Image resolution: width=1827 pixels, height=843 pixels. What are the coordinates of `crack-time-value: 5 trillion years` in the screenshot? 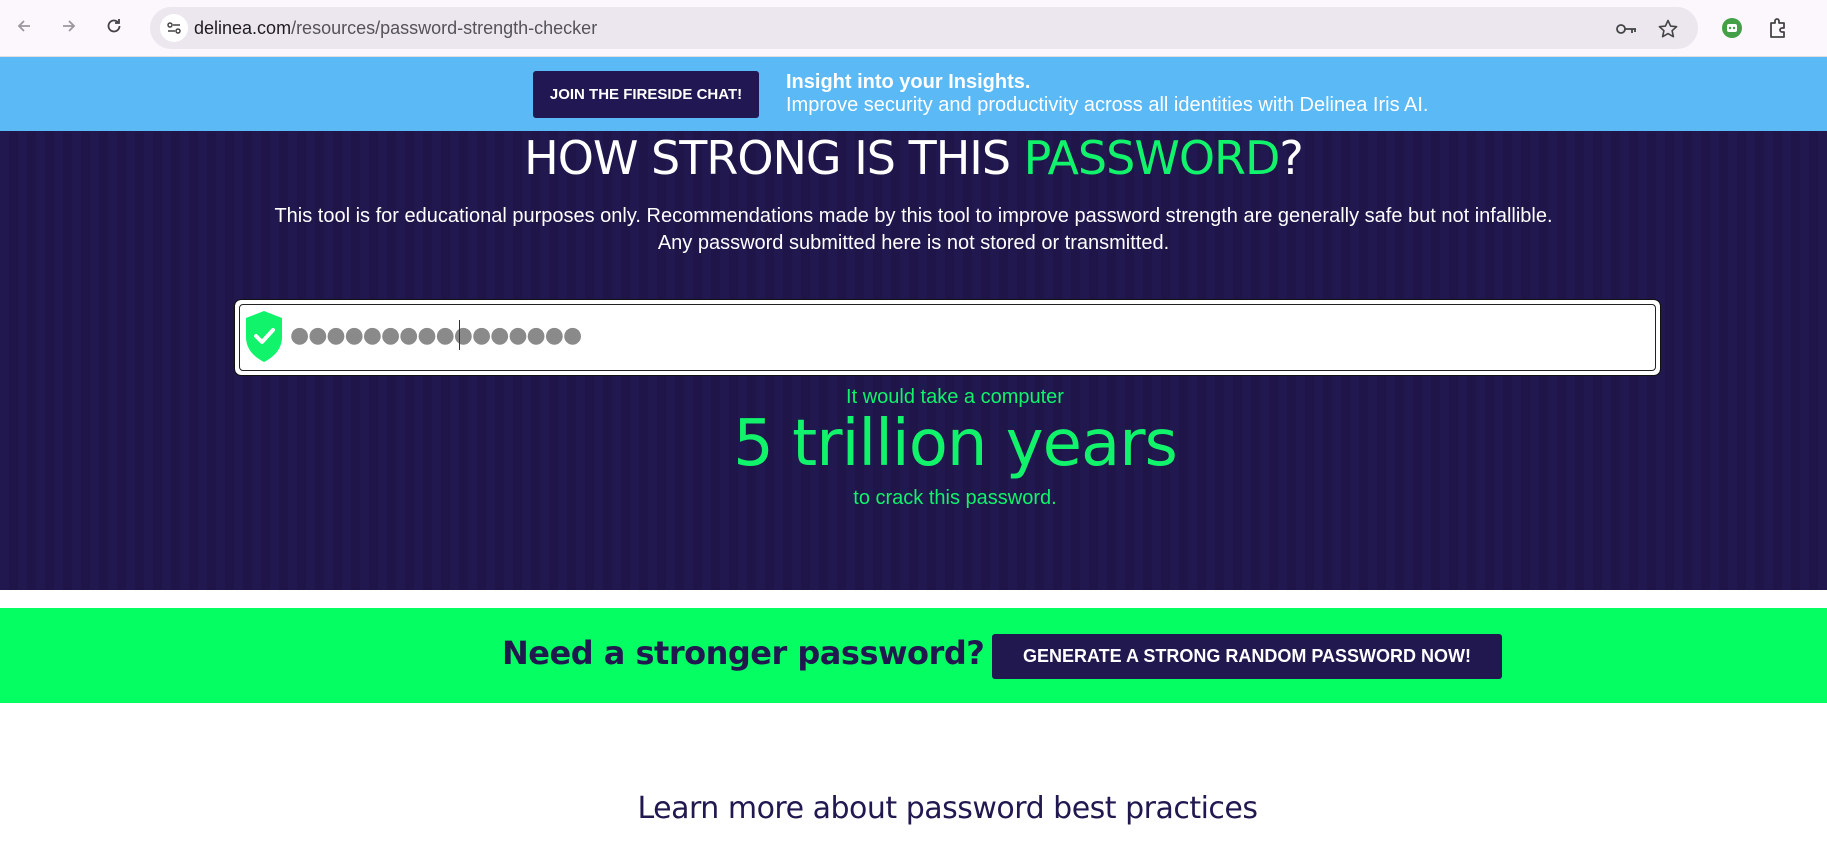 It's located at (955, 444).